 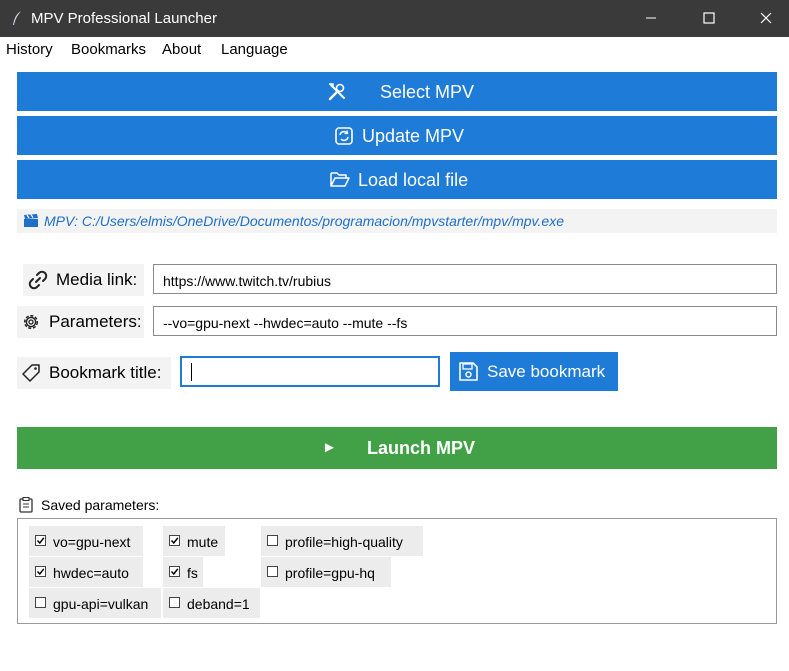 What do you see at coordinates (31, 220) in the screenshot?
I see `clapperboard-icon` at bounding box center [31, 220].